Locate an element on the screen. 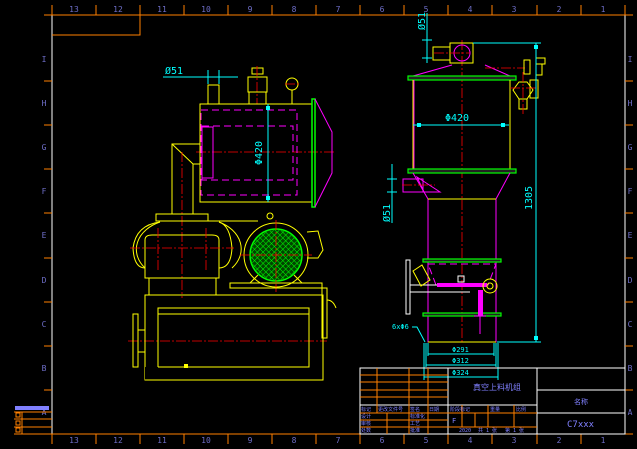 This screenshot has height=449, width=637. bottom-dims: Φ291 Φ312 Φ324 is located at coordinates (461, 361).